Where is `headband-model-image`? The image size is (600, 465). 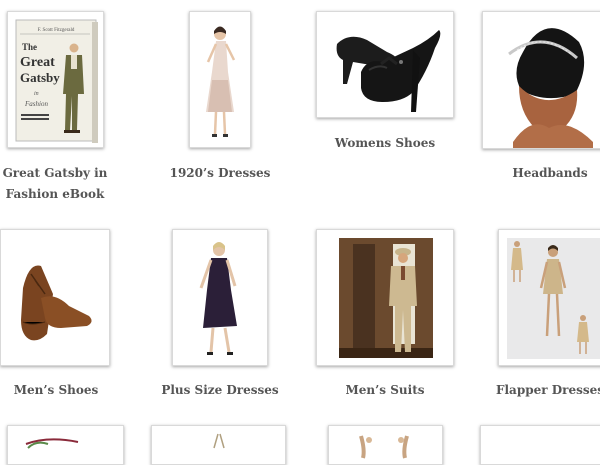
headband-model-image is located at coordinates (550, 88).